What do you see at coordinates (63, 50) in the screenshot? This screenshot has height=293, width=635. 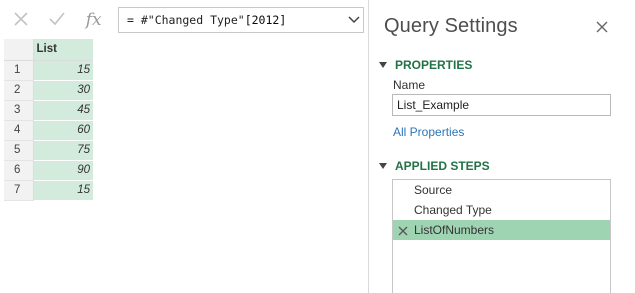 I see `column-header-list: List` at bounding box center [63, 50].